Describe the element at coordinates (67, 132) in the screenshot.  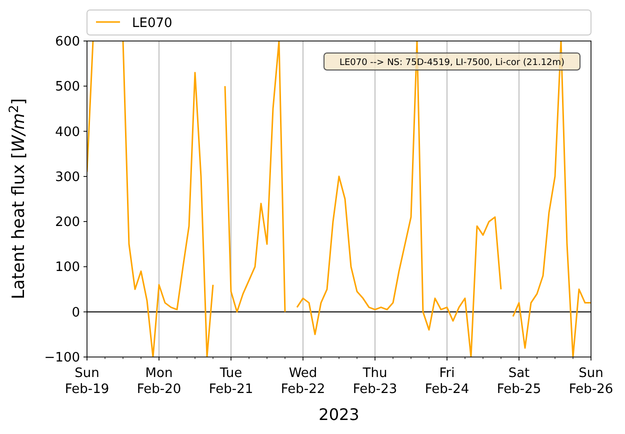
I see `y-tick-label: 400` at that location.